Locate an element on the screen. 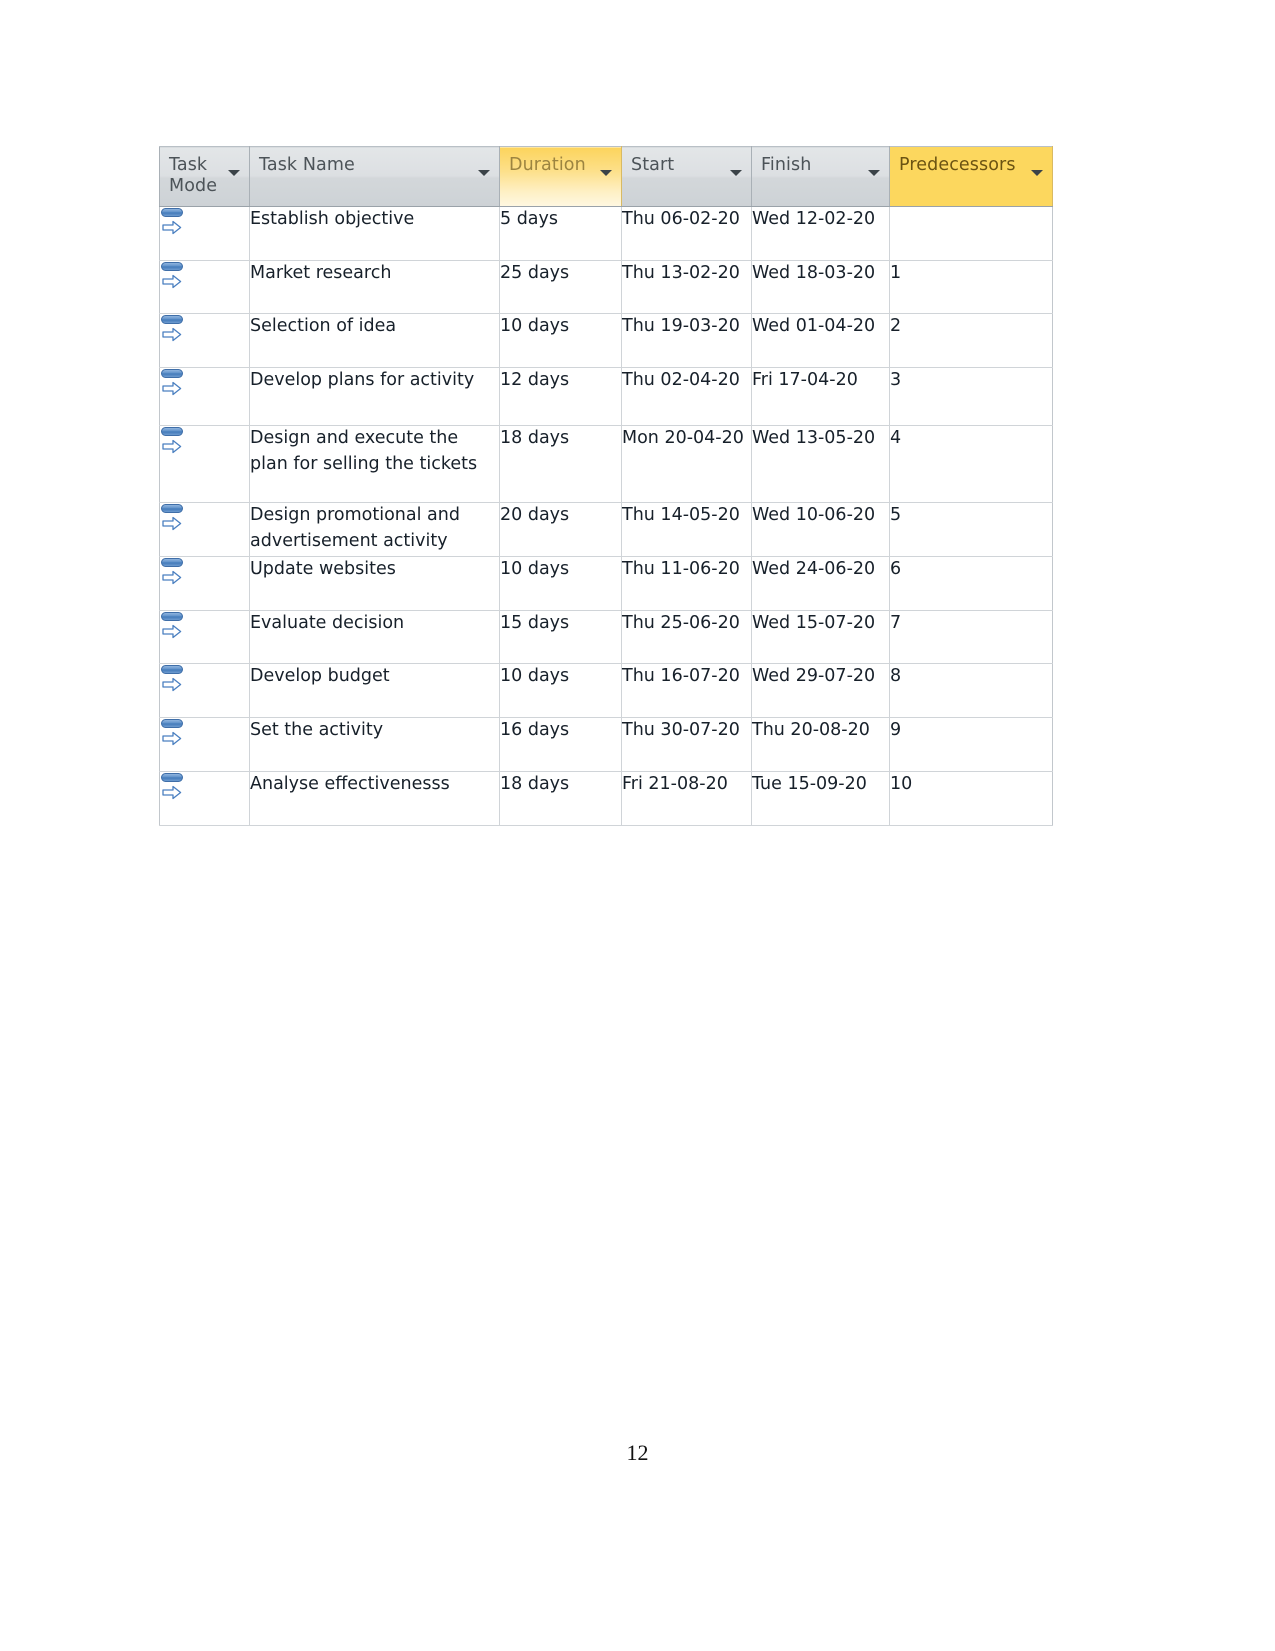 The height and width of the screenshot is (1651, 1275). cell-task-name: Establish objective is located at coordinates (374, 233).